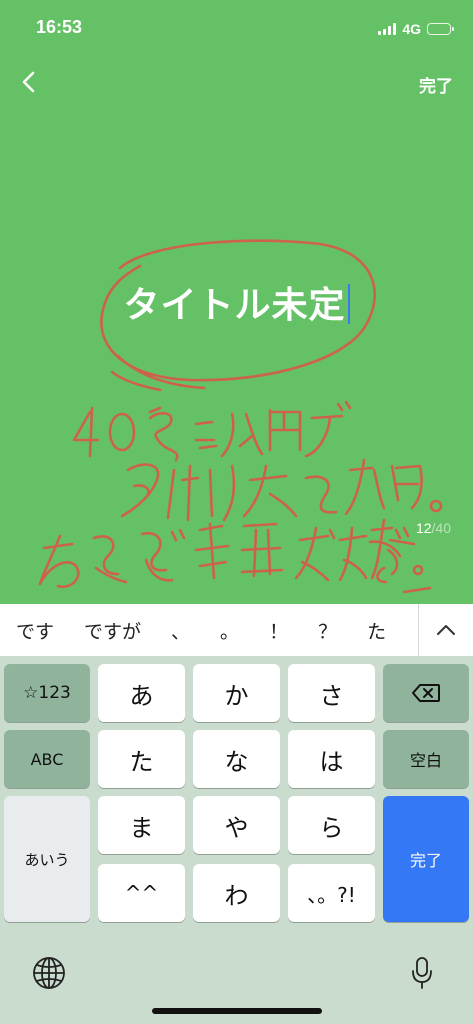 The image size is (473, 1024). What do you see at coordinates (331, 693) in the screenshot?
I see `key-sa: さ` at bounding box center [331, 693].